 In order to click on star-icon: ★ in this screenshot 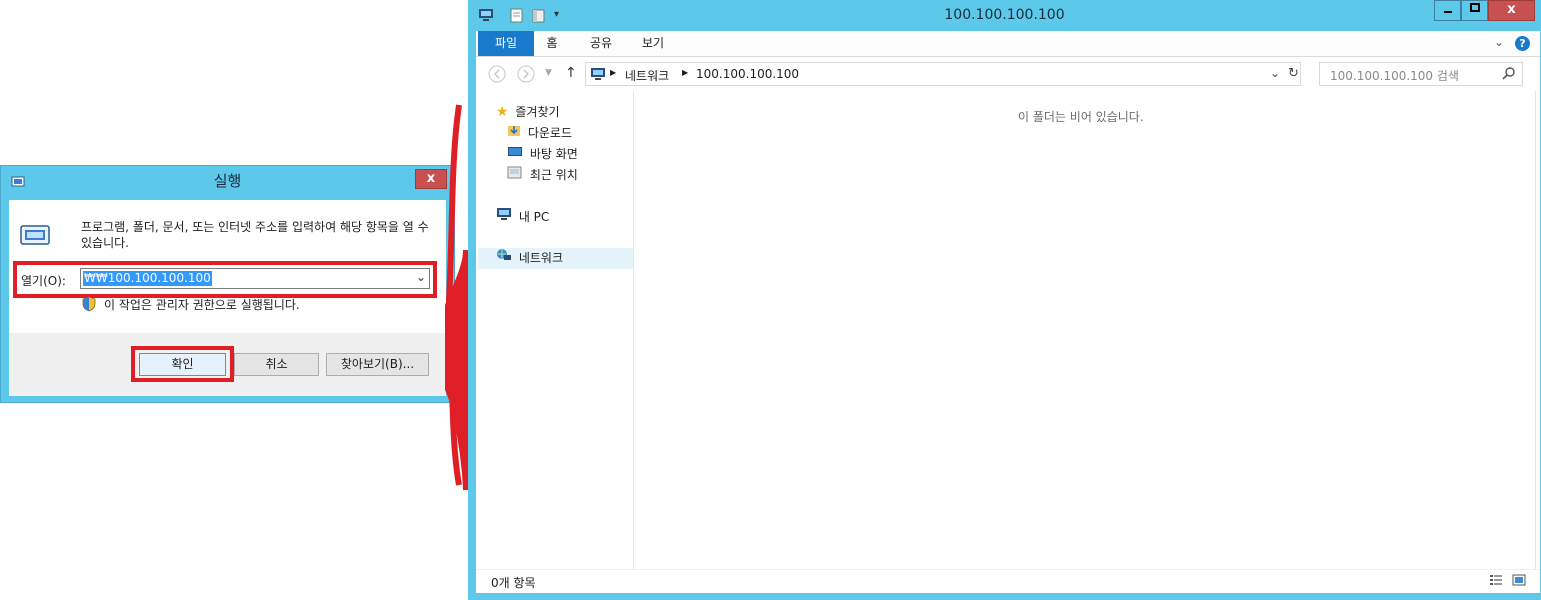, I will do `click(502, 112)`.